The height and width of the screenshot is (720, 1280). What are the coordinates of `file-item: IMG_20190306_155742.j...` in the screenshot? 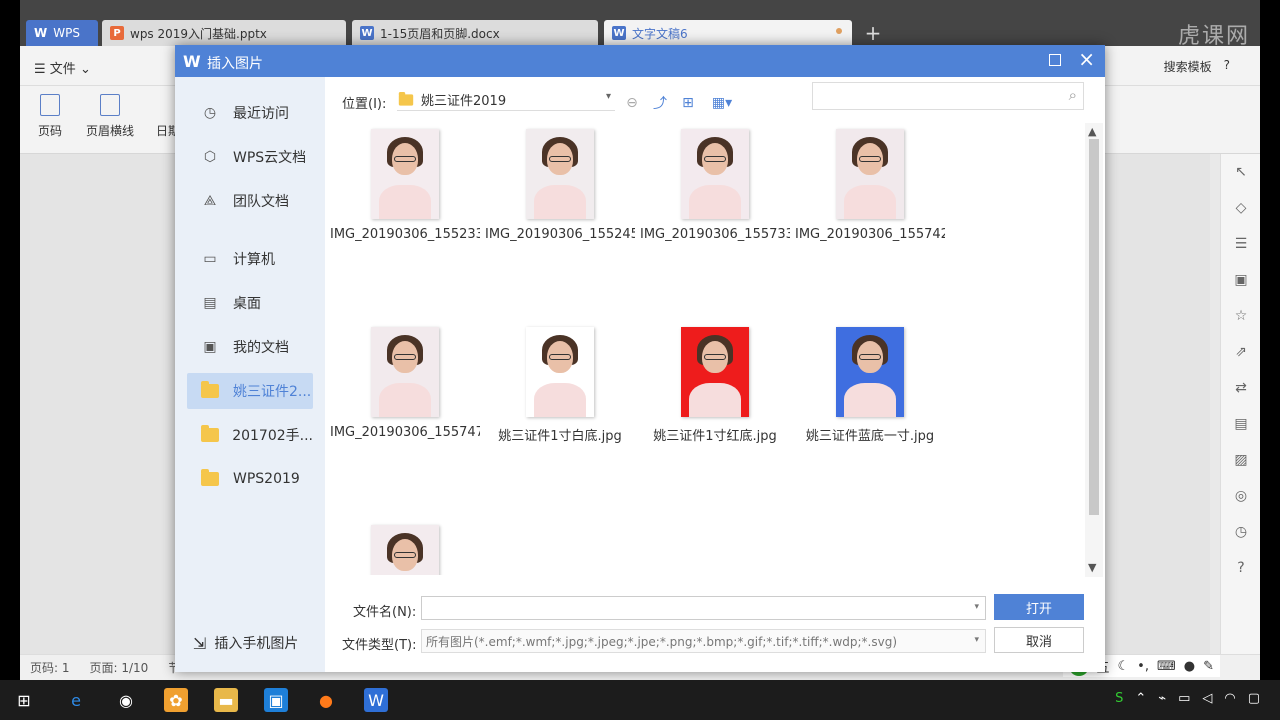 It's located at (870, 185).